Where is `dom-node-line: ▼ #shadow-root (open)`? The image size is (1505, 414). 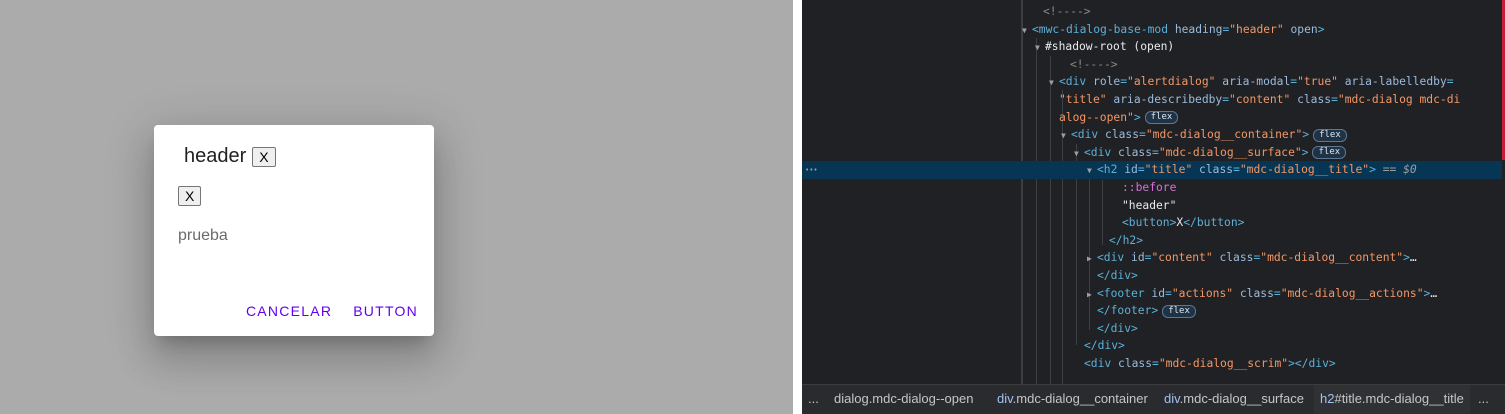
dom-node-line: ▼ #shadow-root (open) is located at coordinates (1152, 47).